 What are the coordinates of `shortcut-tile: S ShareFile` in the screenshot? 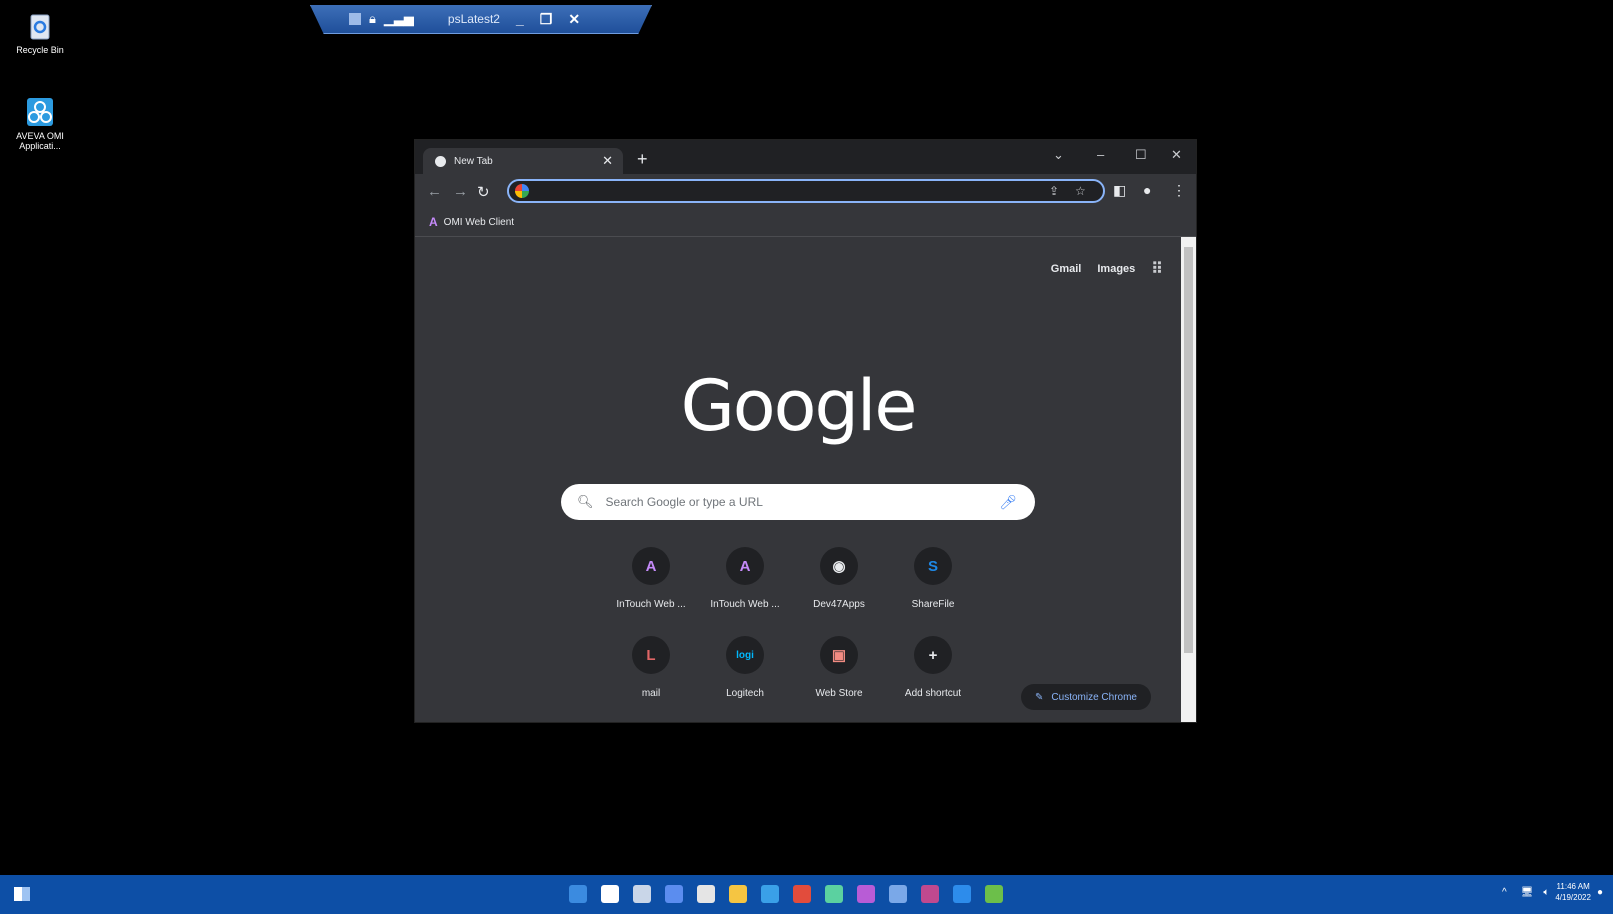 It's located at (933, 578).